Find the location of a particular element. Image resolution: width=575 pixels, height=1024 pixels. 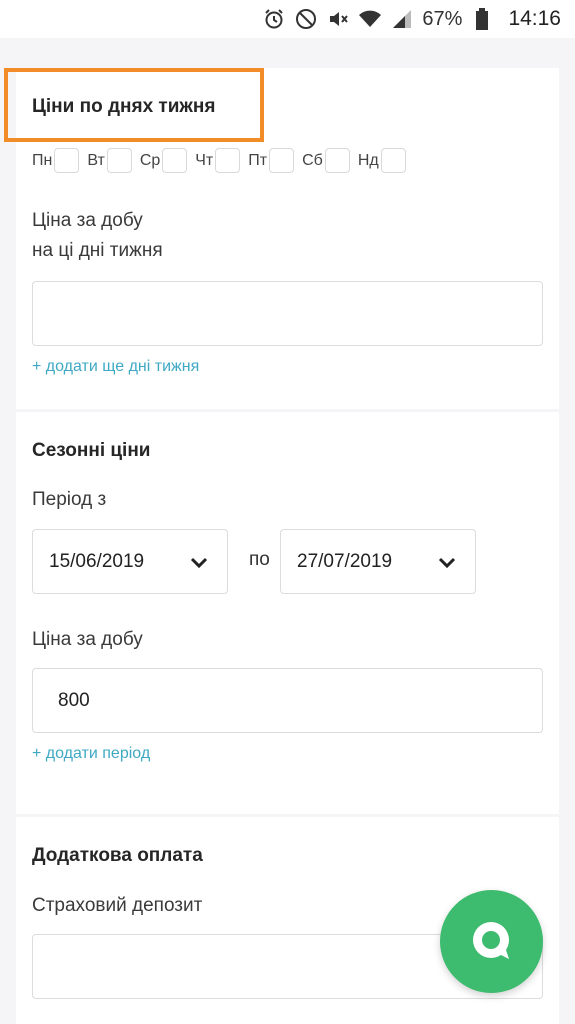

day-checkbox-thu is located at coordinates (228, 160).